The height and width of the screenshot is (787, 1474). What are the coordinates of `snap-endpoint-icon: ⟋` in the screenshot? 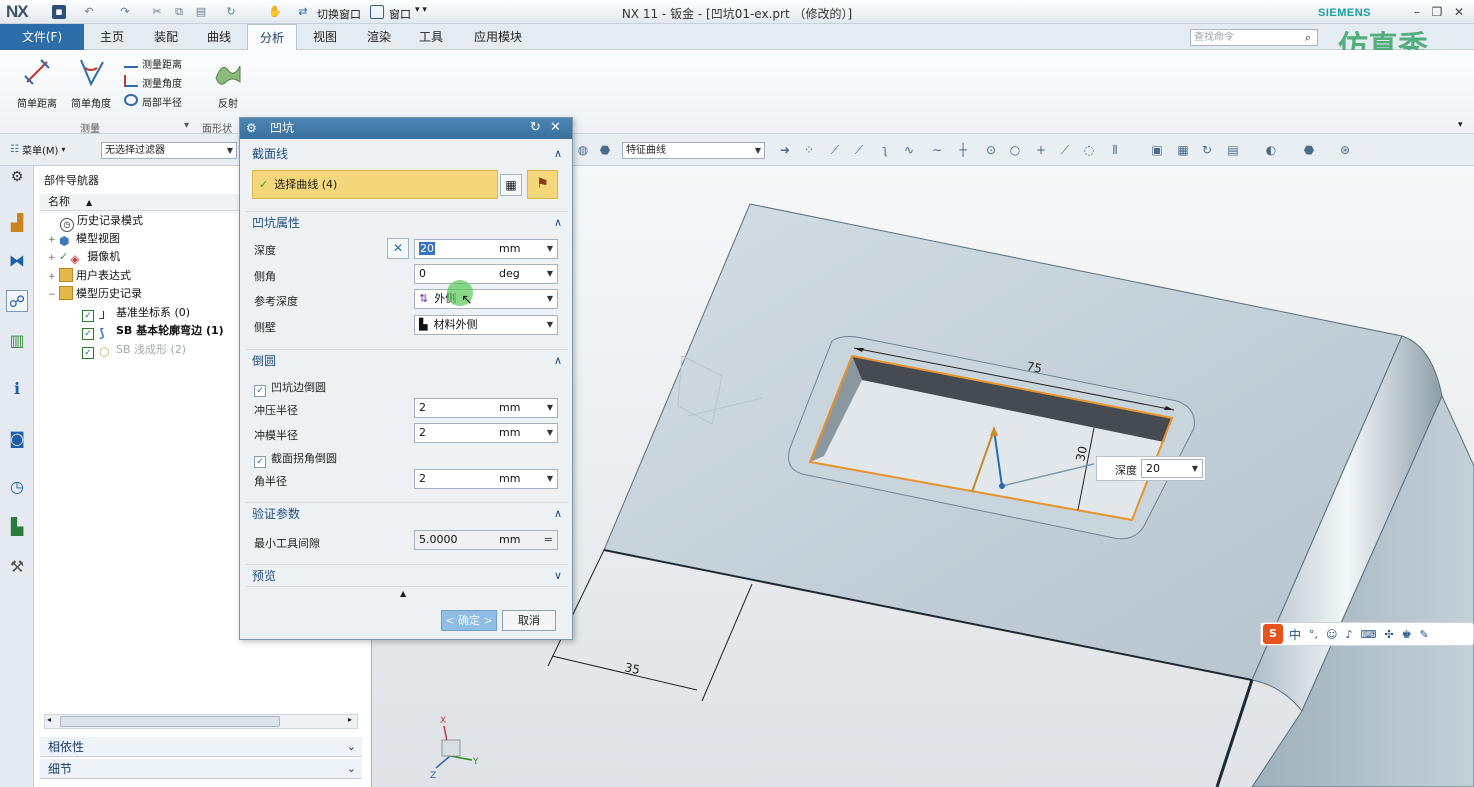 It's located at (859, 150).